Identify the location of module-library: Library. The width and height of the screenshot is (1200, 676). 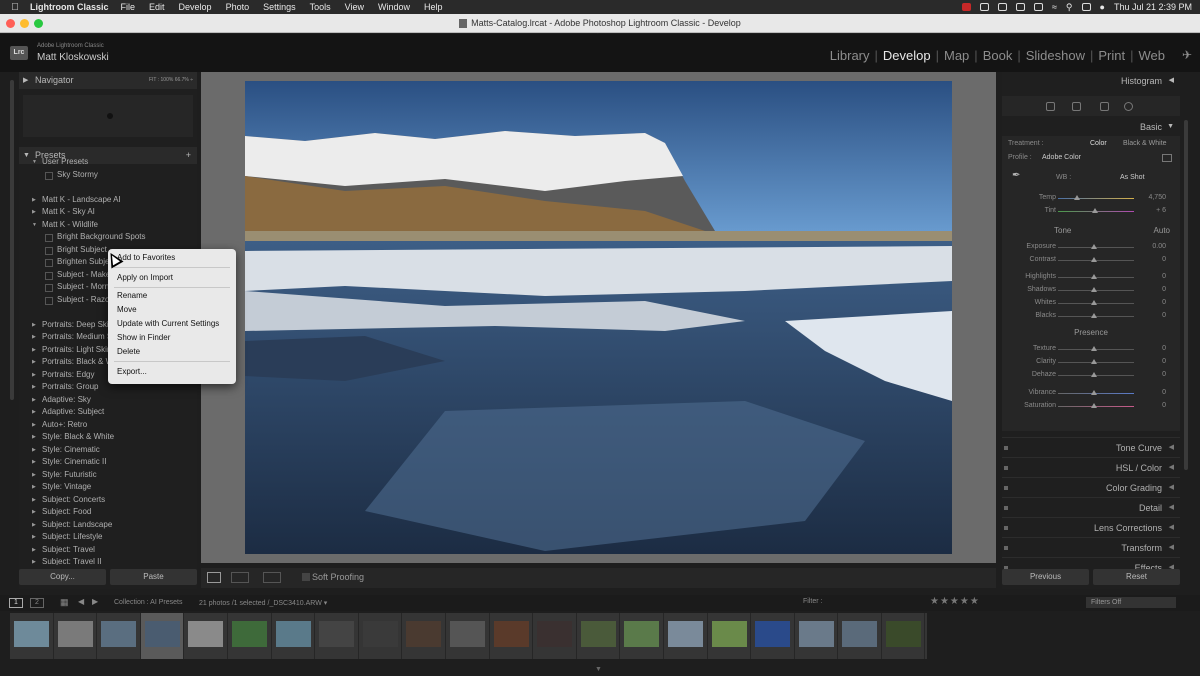
(850, 55).